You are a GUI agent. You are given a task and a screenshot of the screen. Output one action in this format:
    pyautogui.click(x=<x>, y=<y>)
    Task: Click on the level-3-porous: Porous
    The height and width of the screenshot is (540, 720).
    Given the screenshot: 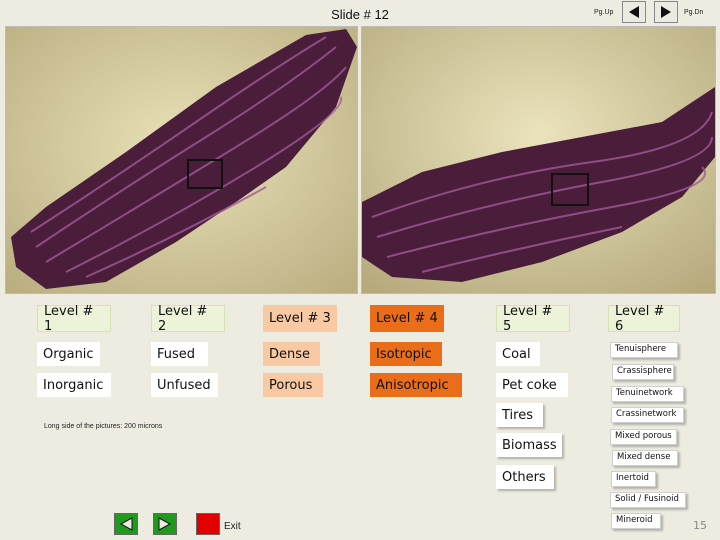 What is the action you would take?
    pyautogui.click(x=293, y=385)
    